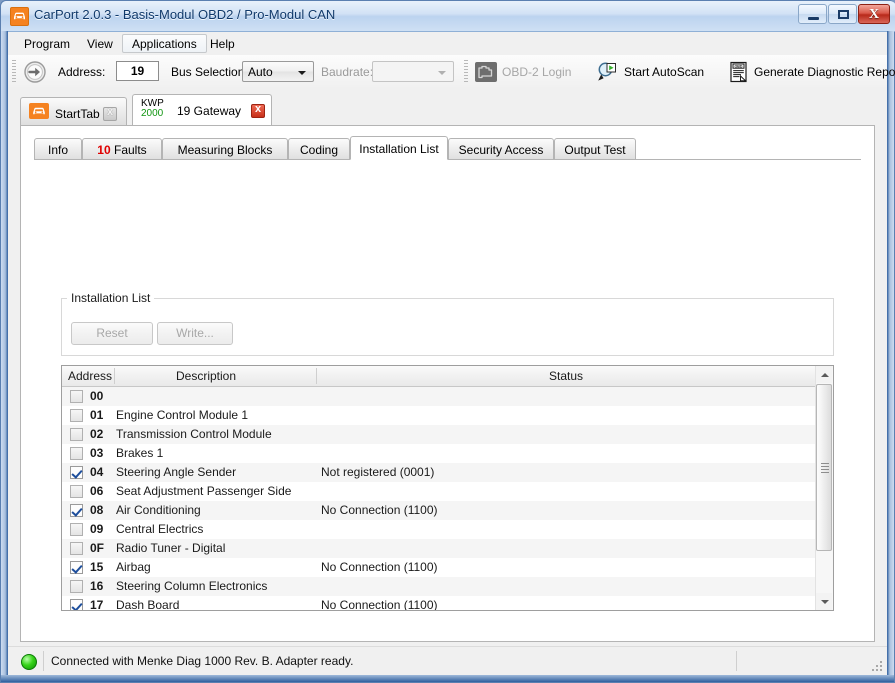 The height and width of the screenshot is (683, 895). What do you see at coordinates (378, 472) in the screenshot?
I see `cell-status: Not registered (0001)` at bounding box center [378, 472].